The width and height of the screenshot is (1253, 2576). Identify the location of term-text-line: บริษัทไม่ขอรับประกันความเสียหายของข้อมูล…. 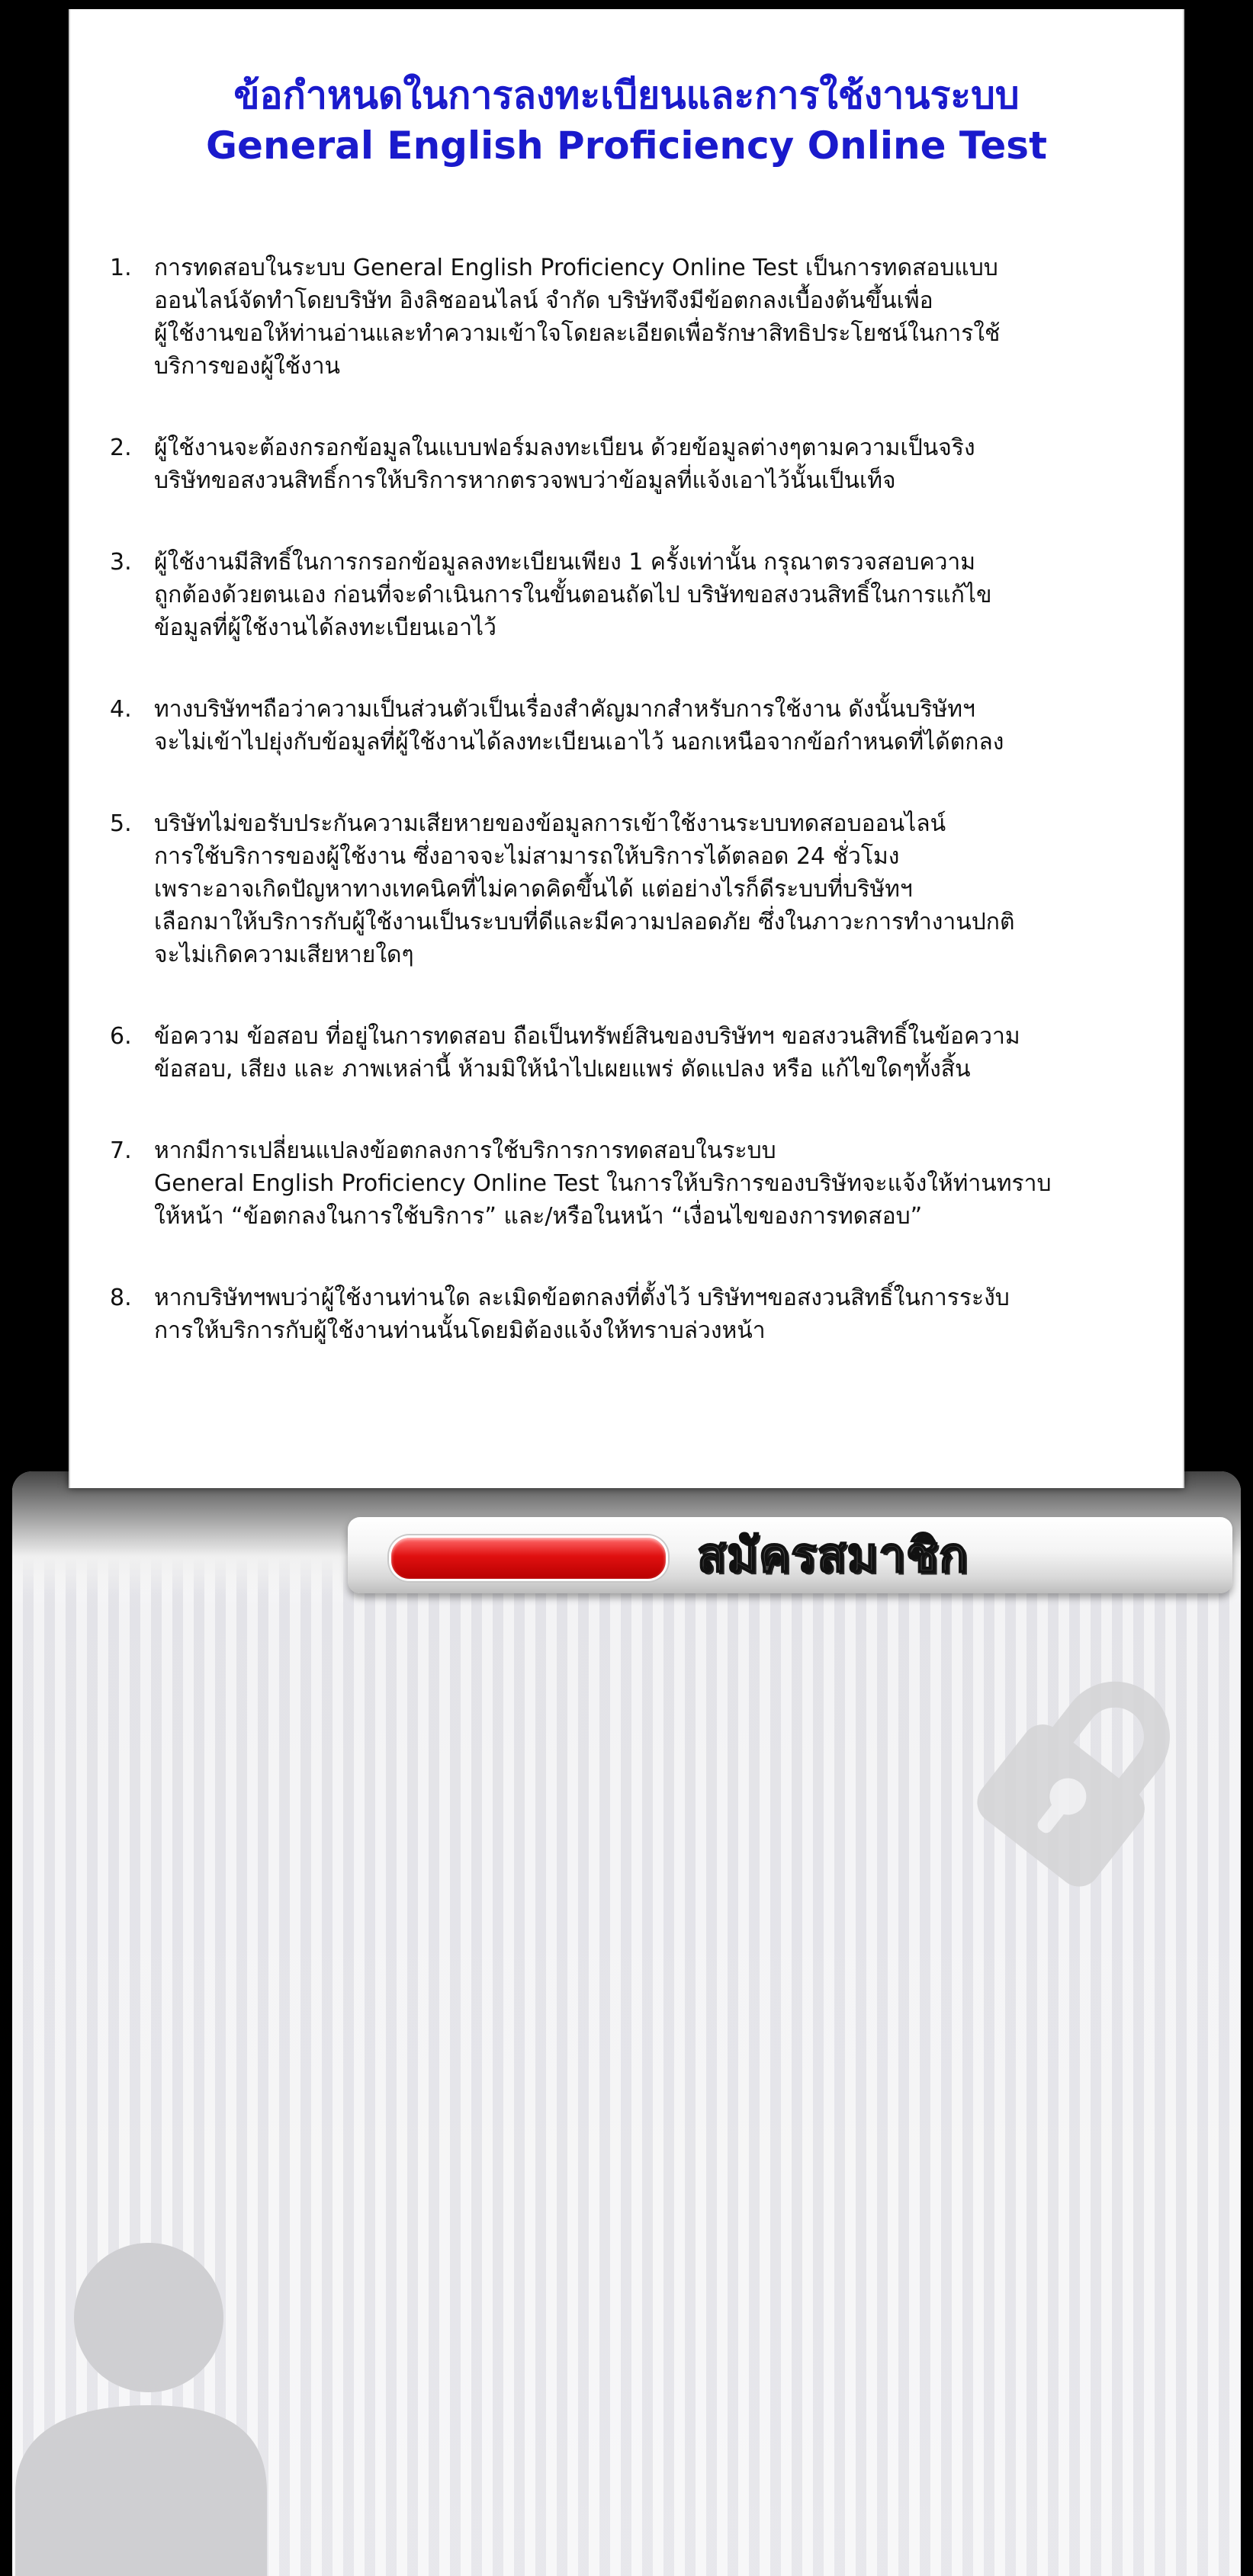
(550, 823).